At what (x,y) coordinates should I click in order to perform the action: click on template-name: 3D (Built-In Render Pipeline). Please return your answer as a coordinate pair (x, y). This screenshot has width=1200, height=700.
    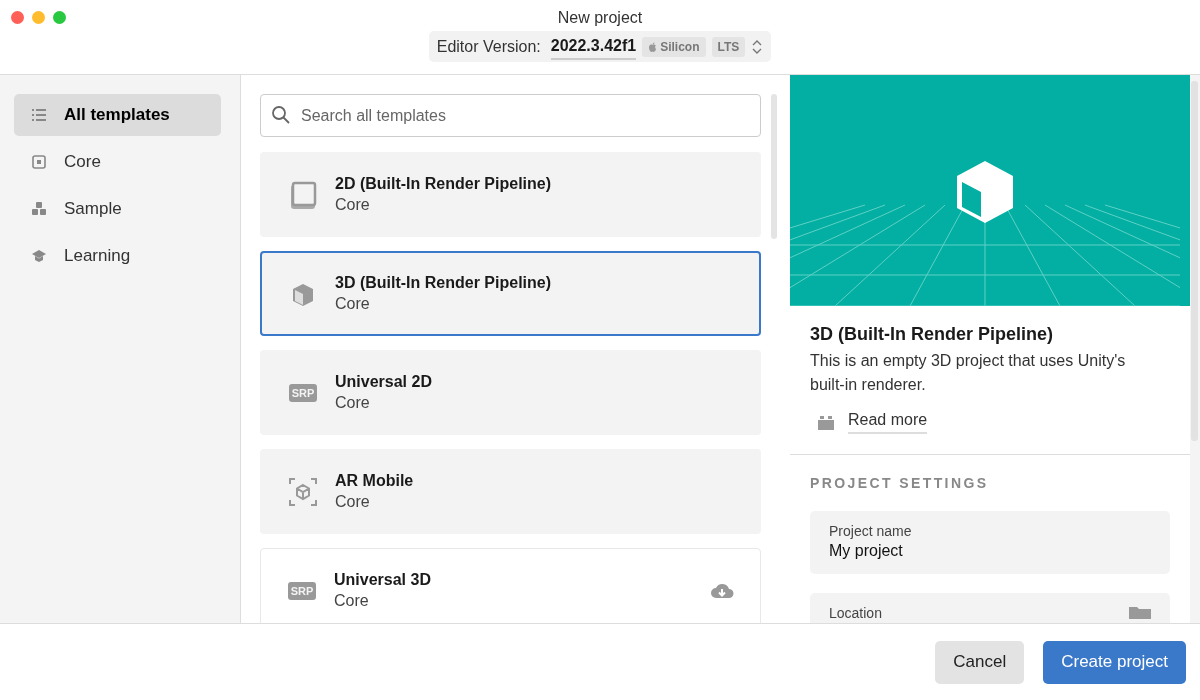
    Looking at the image, I should click on (932, 334).